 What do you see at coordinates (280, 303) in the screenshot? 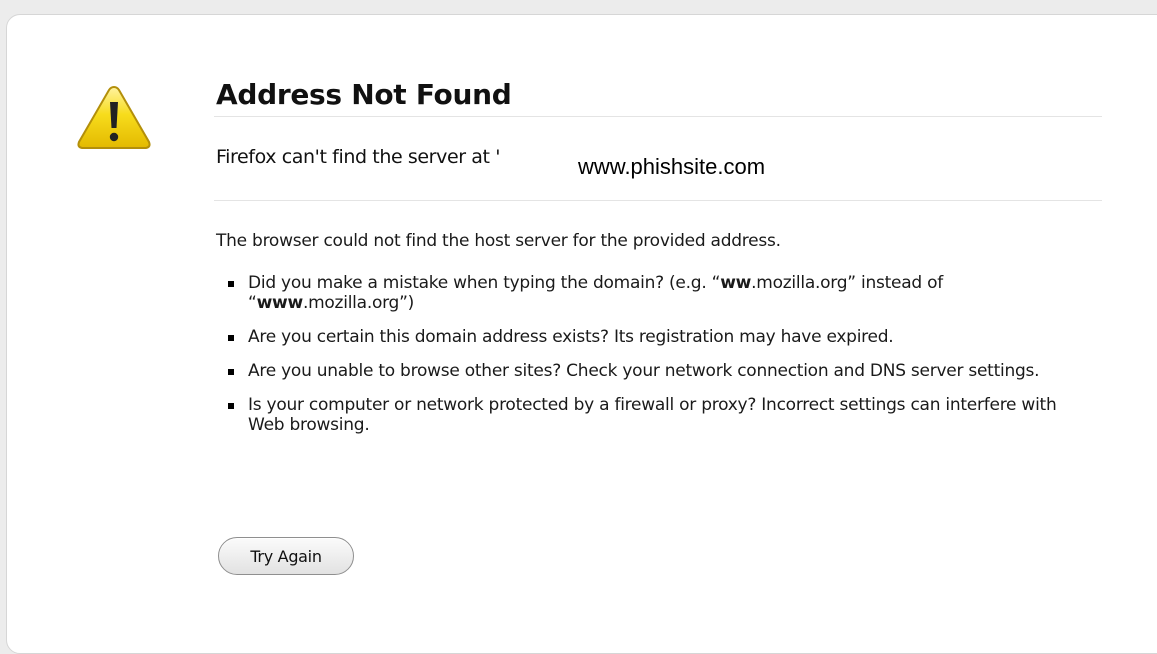
I see `hint-bold-part: www` at bounding box center [280, 303].